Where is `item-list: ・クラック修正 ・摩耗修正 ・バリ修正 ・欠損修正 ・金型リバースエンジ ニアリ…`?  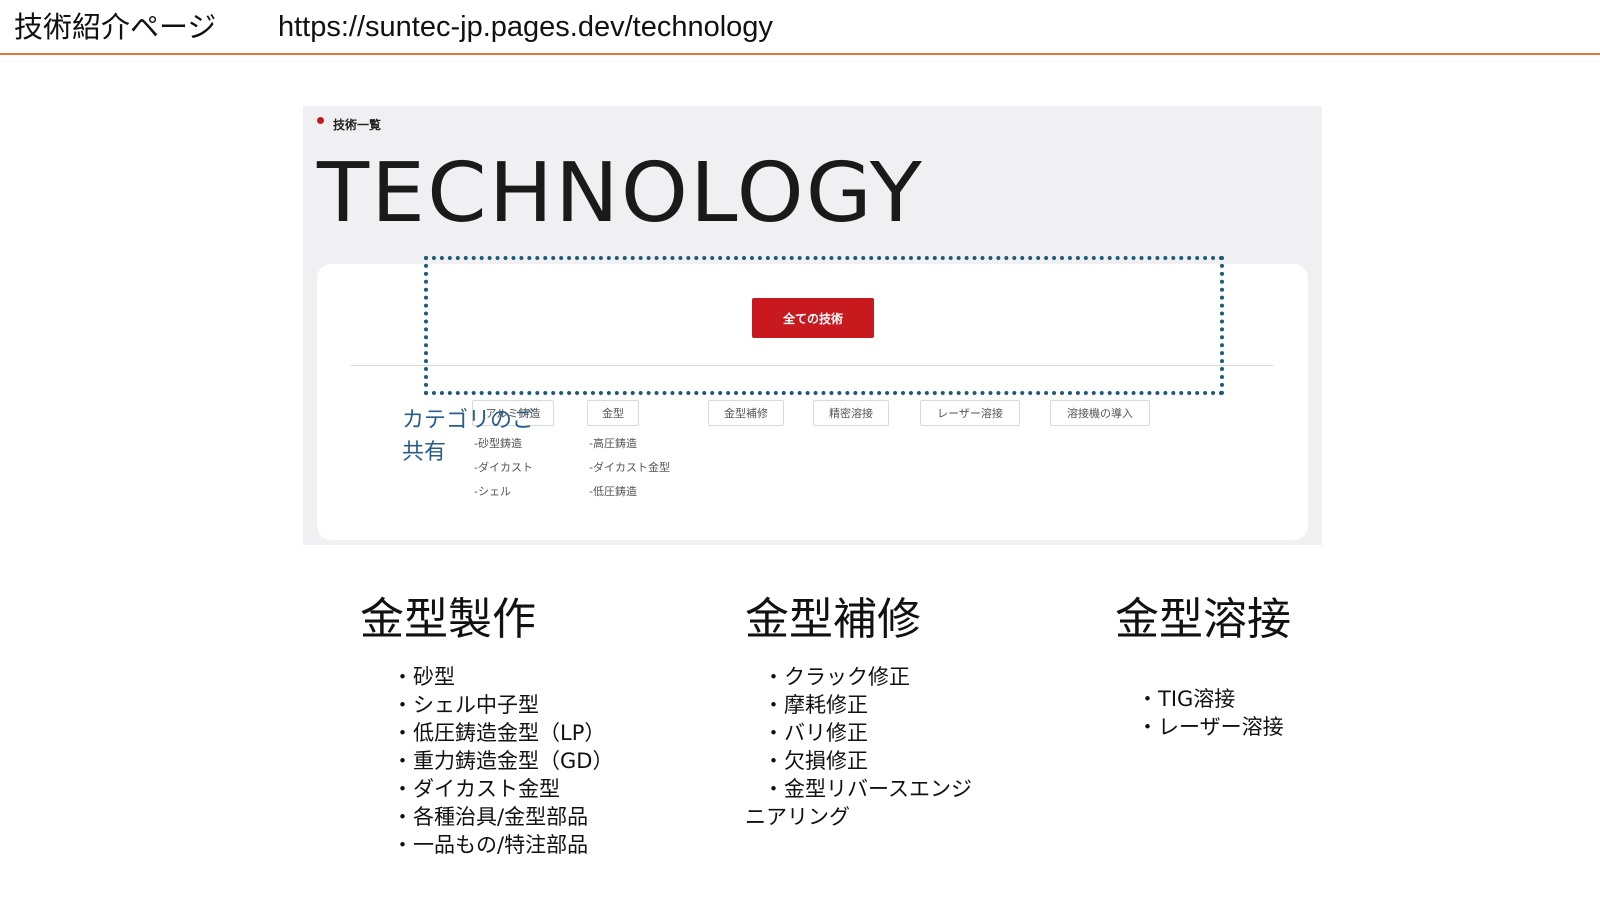 item-list: ・クラック修正 ・摩耗修正 ・バリ修正 ・欠損修正 ・金型リバースエンジ ニアリ… is located at coordinates (858, 747).